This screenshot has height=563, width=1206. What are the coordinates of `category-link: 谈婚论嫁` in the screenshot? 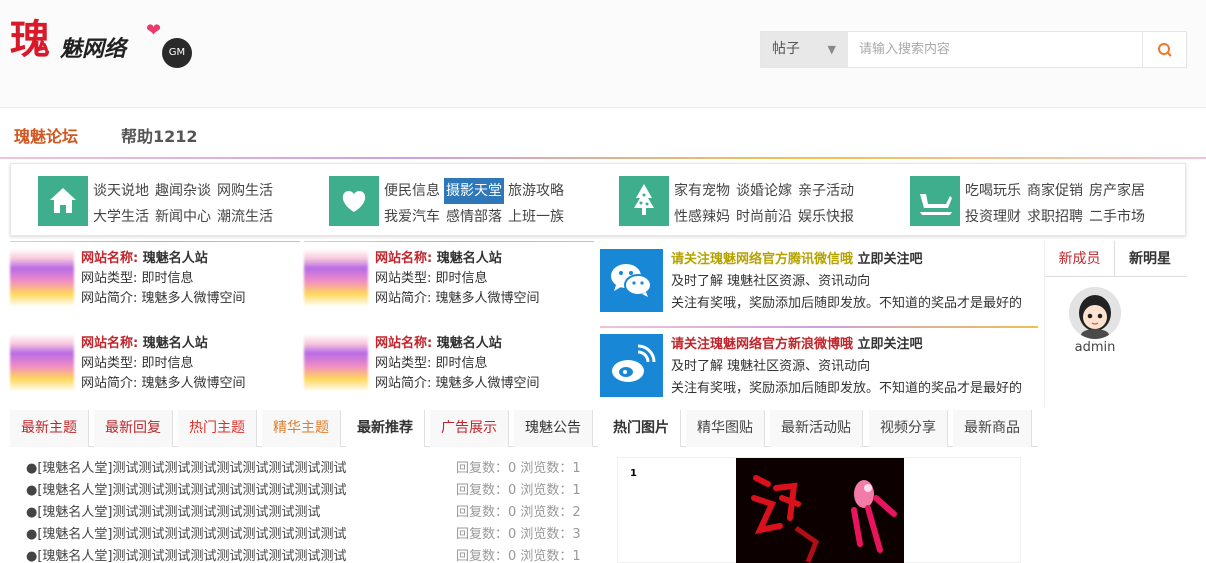 It's located at (764, 191).